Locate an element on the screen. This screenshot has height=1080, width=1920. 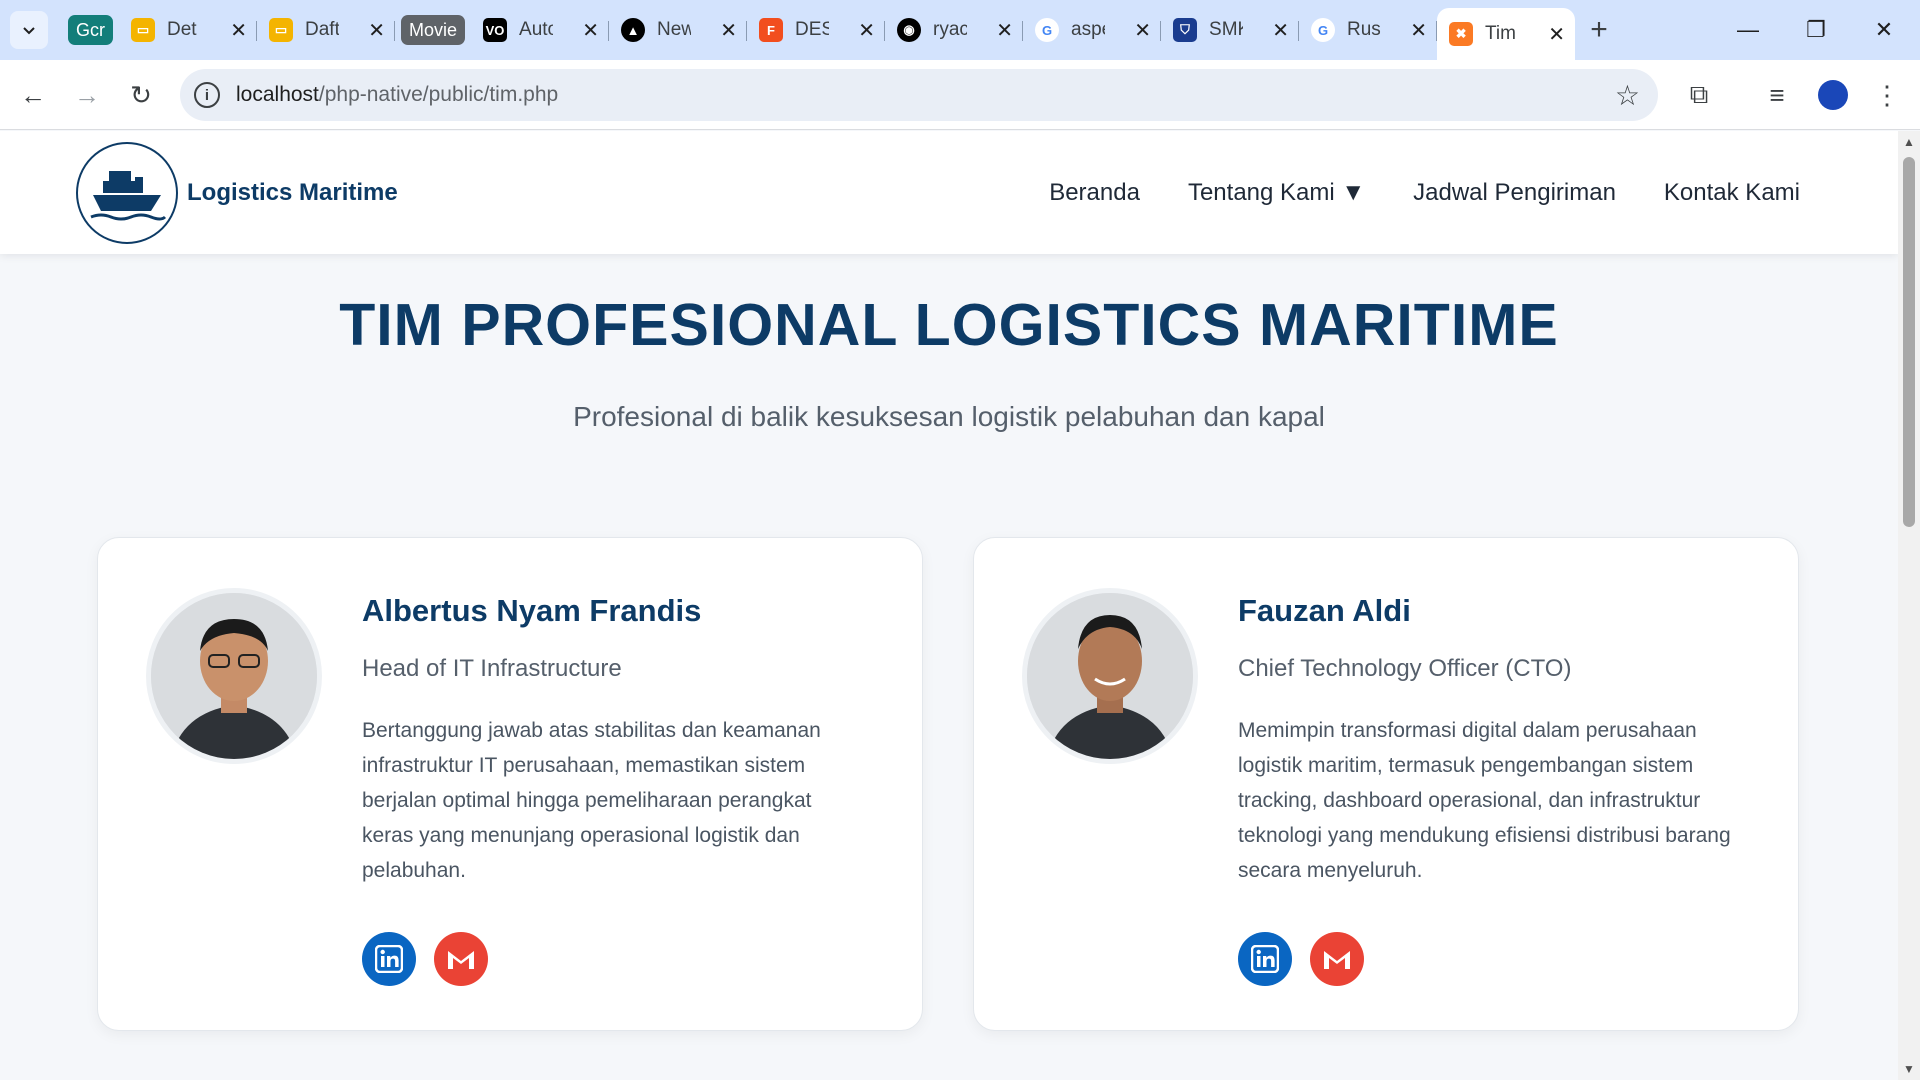
tab-des: F DES ✕ is located at coordinates (816, 30).